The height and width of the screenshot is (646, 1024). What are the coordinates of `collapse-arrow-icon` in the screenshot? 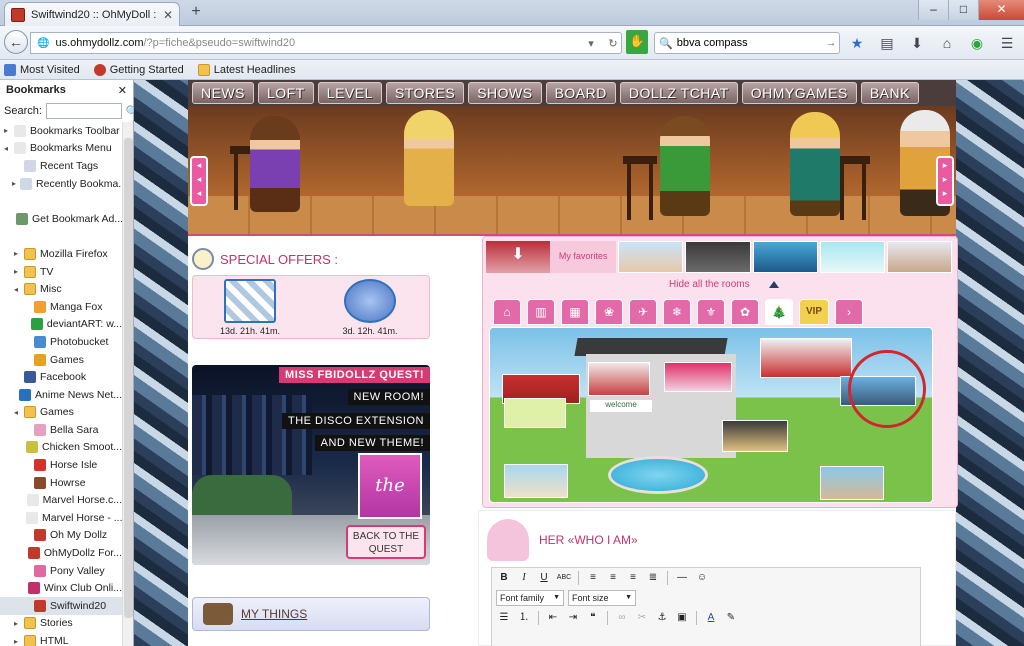 It's located at (774, 284).